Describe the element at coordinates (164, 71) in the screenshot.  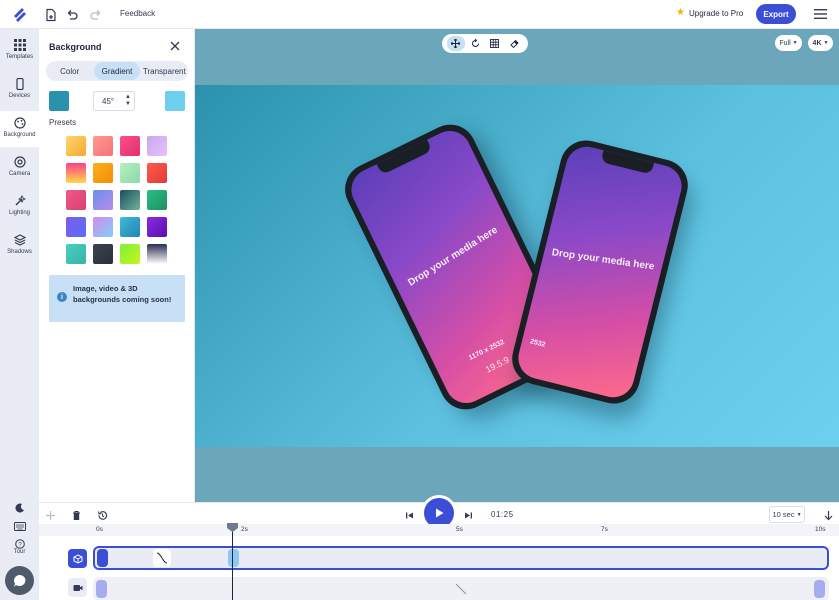
I see `tab-transparent: Transparent` at that location.